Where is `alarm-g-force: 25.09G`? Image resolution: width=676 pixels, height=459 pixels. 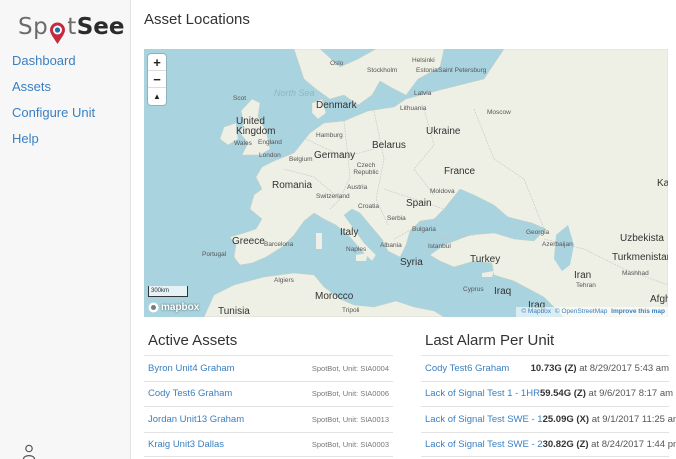
alarm-g-force: 25.09G is located at coordinates (558, 419).